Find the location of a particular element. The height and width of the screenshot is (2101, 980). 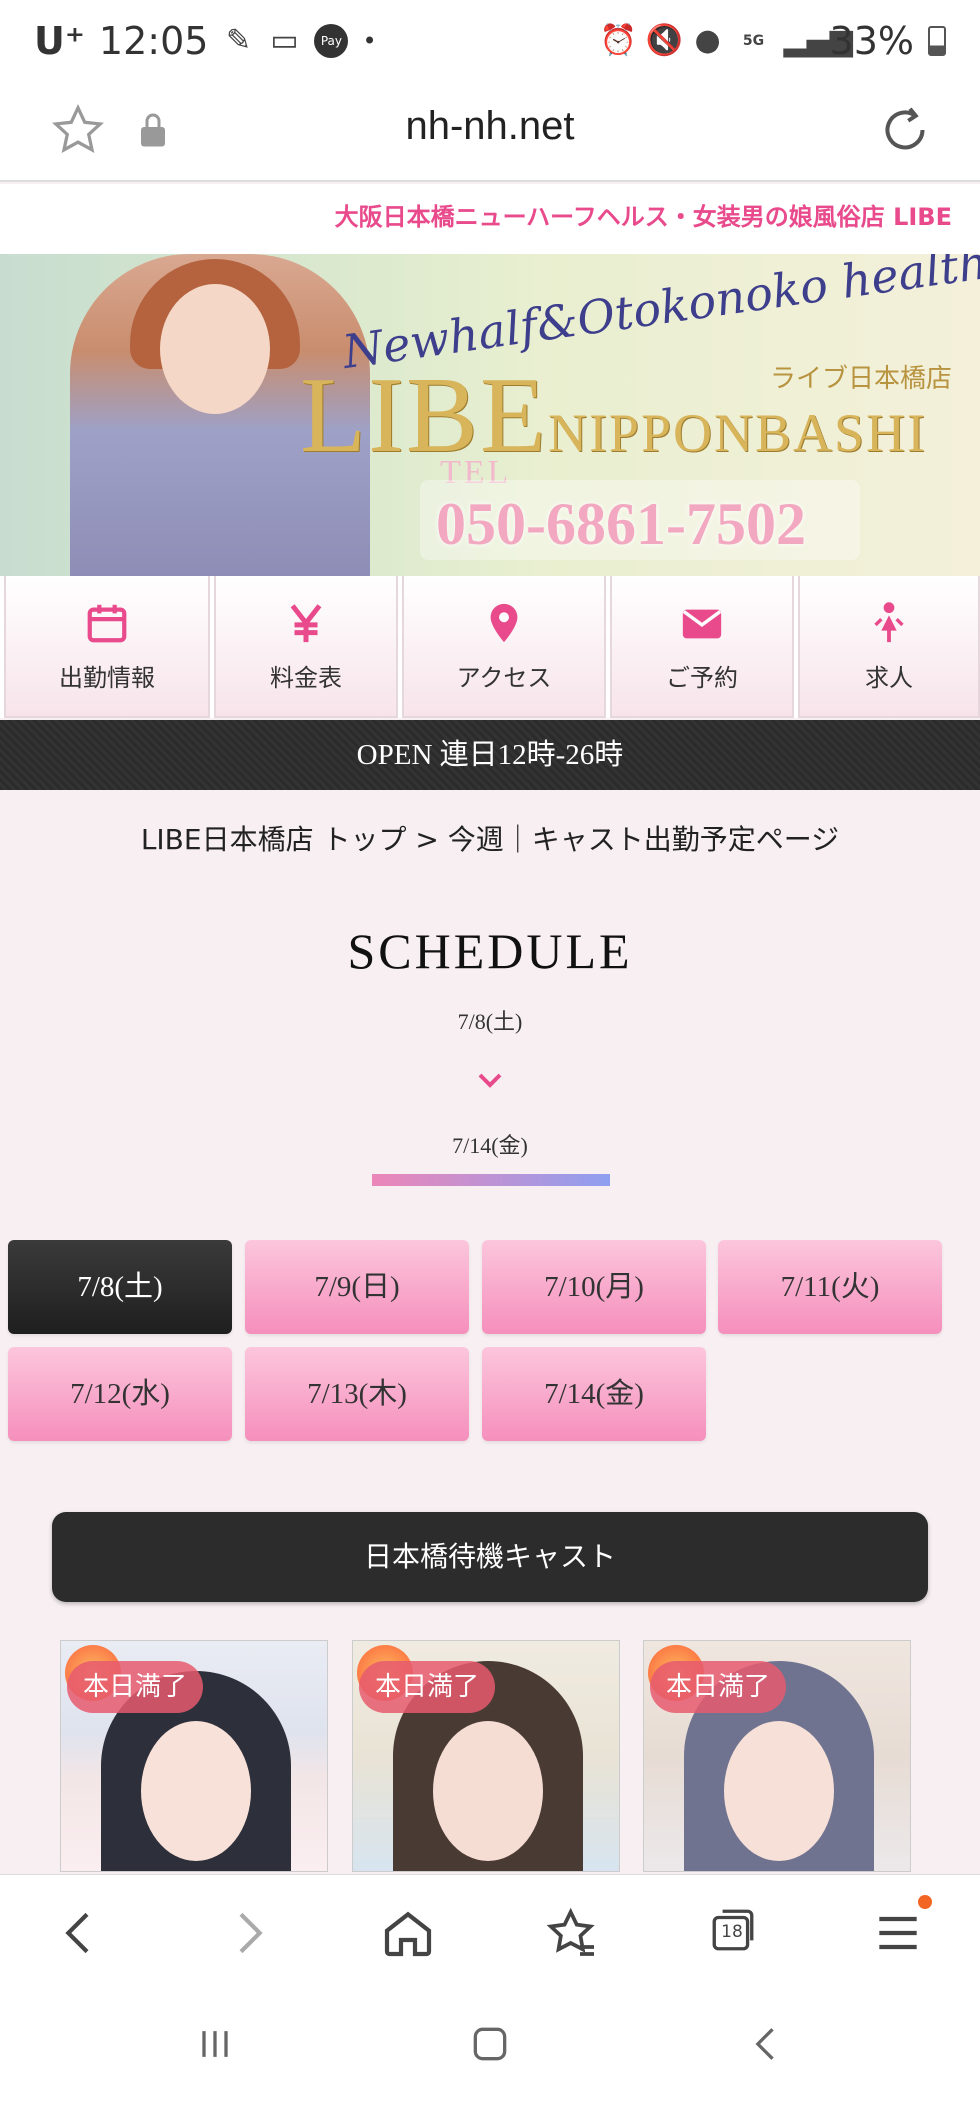

menu-icon is located at coordinates (898, 1933).